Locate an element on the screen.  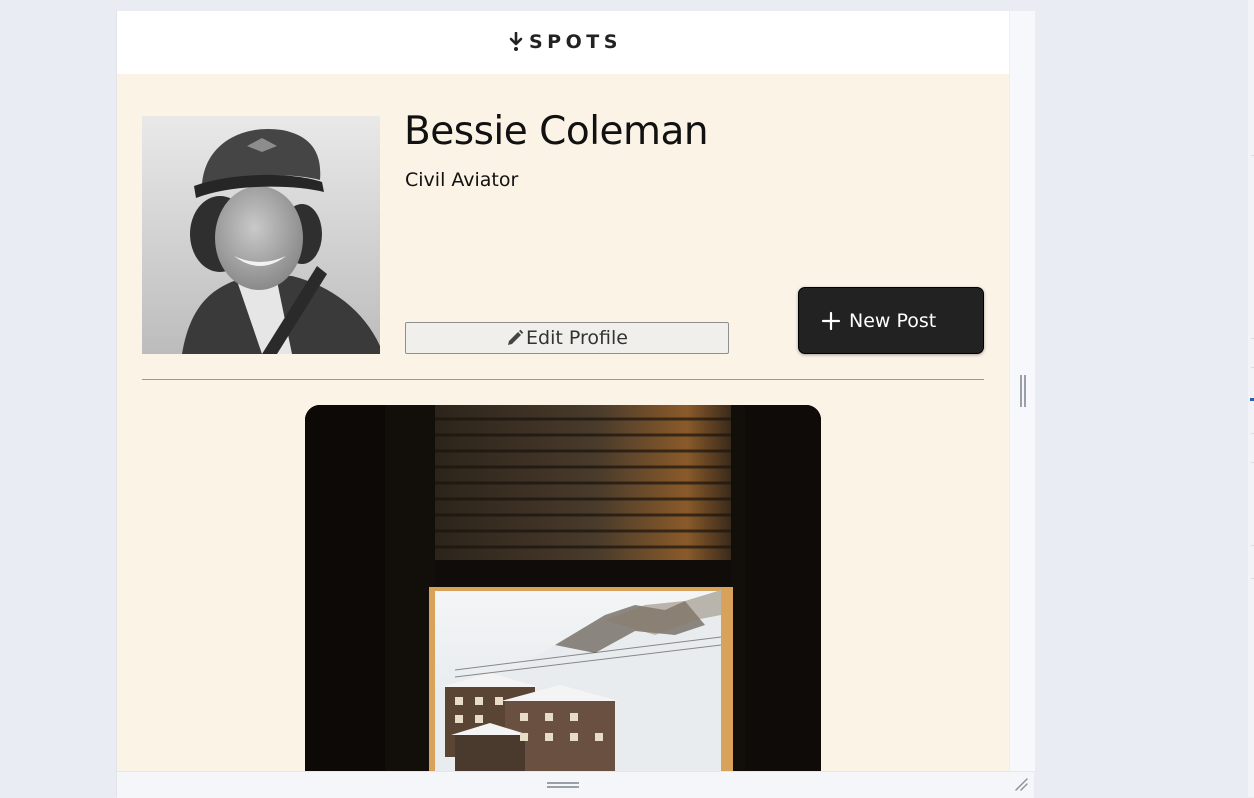
new-post-label: New Post is located at coordinates (893, 320).